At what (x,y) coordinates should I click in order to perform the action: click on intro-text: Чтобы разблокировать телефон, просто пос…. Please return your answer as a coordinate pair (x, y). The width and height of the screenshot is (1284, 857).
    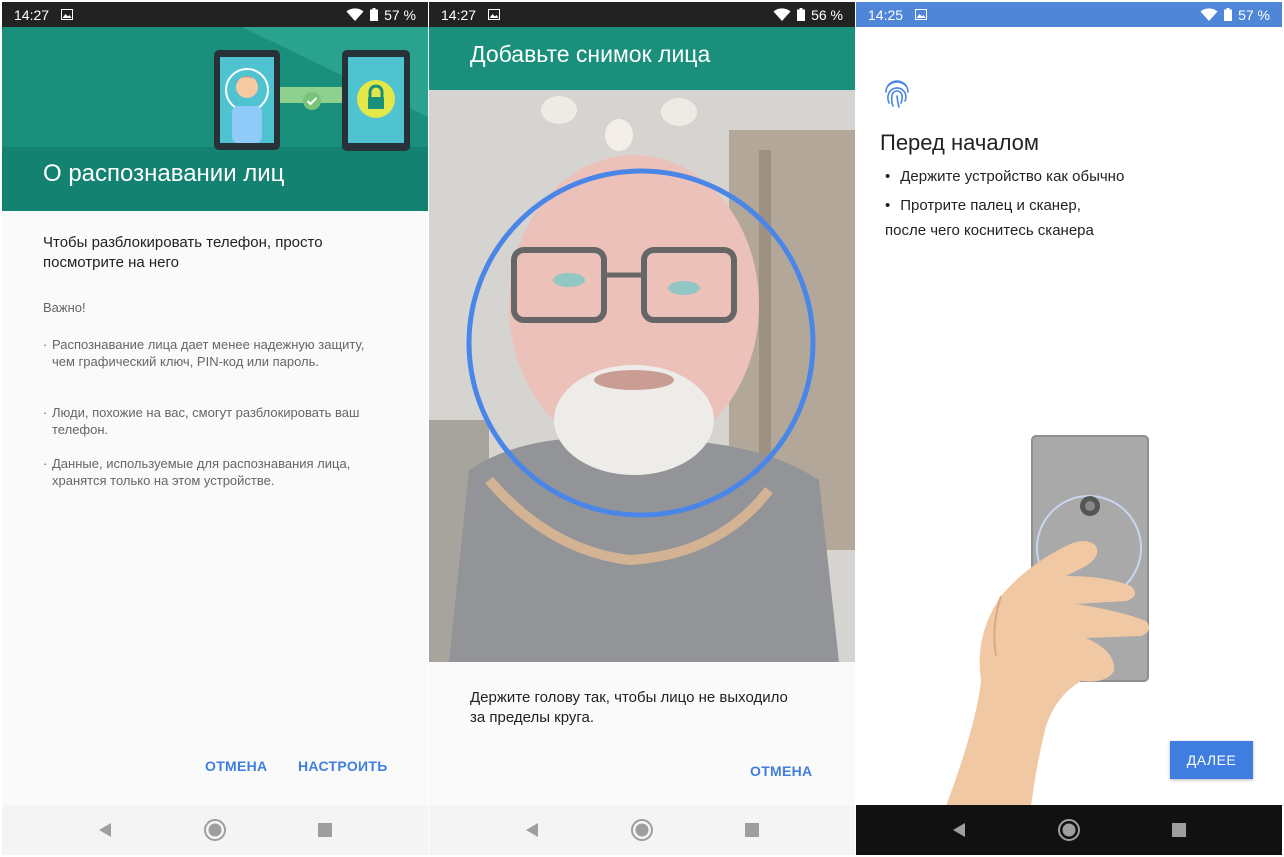
    Looking at the image, I should click on (183, 252).